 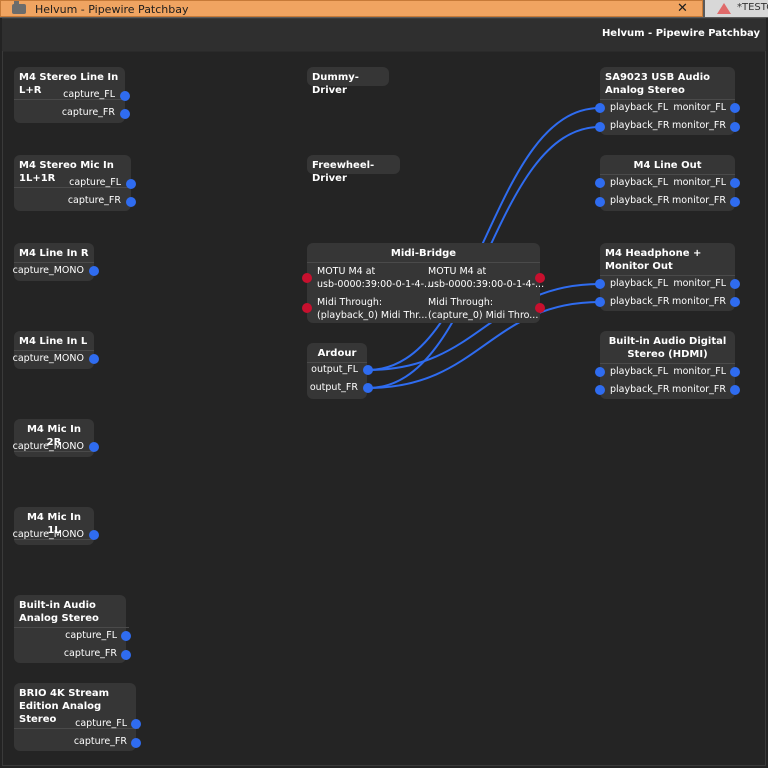 I want to click on tab-helvum: Helvum - Pipewire Patchbay ✕, so click(x=351, y=8).